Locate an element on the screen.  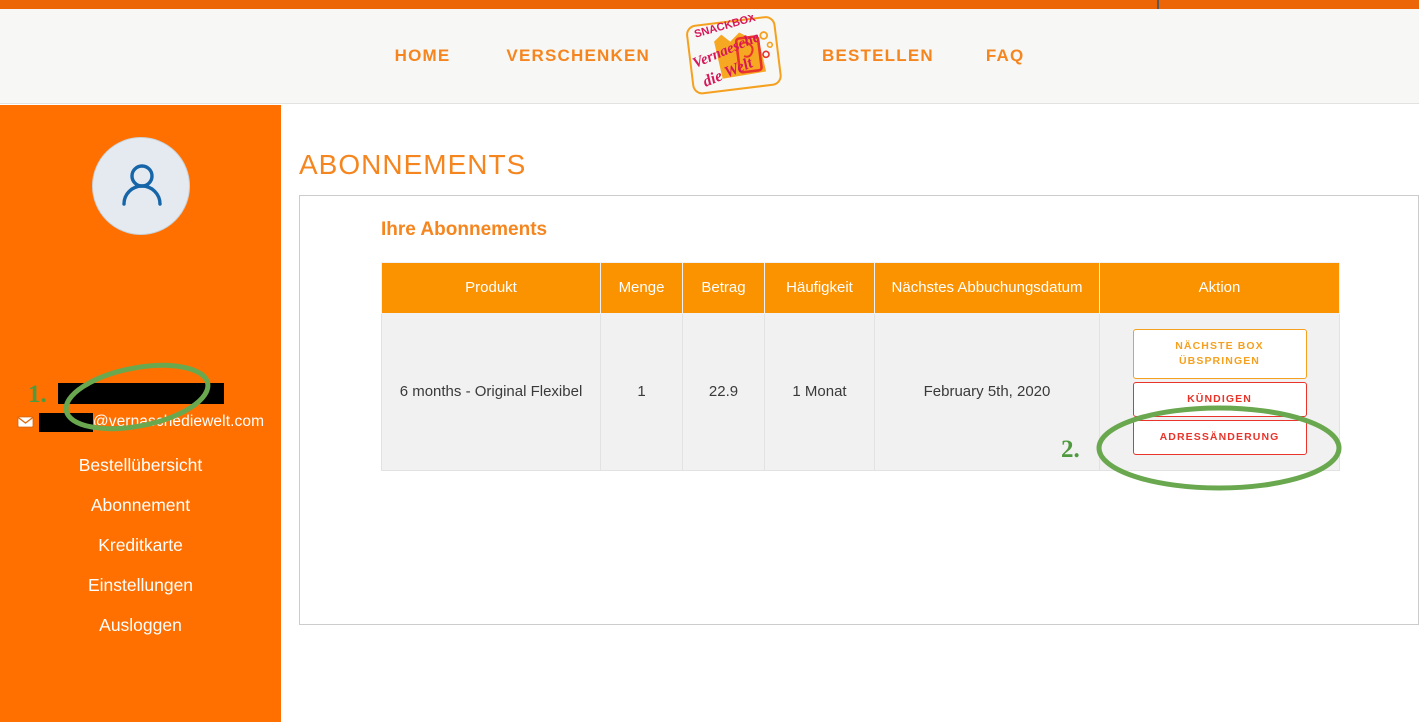
sidebar-item-einstellungen: Einstellungen is located at coordinates (140, 585).